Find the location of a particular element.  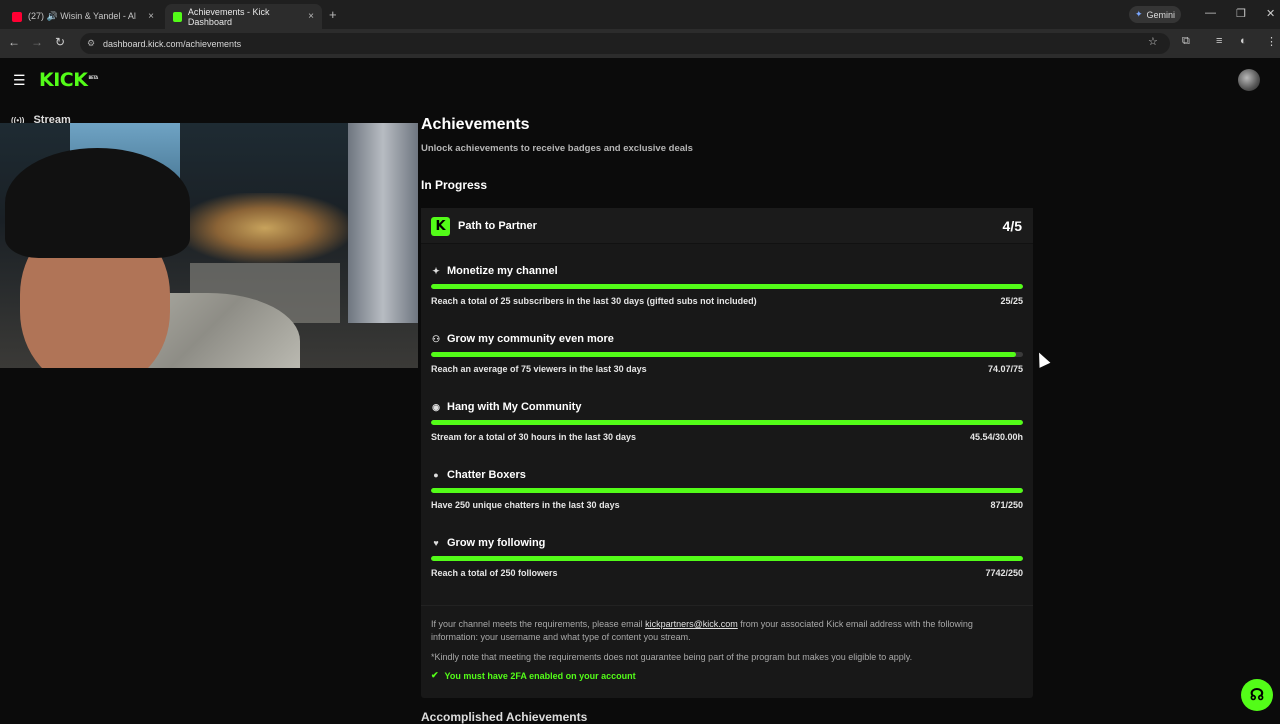

section-in-progress: In Progress is located at coordinates (454, 185).